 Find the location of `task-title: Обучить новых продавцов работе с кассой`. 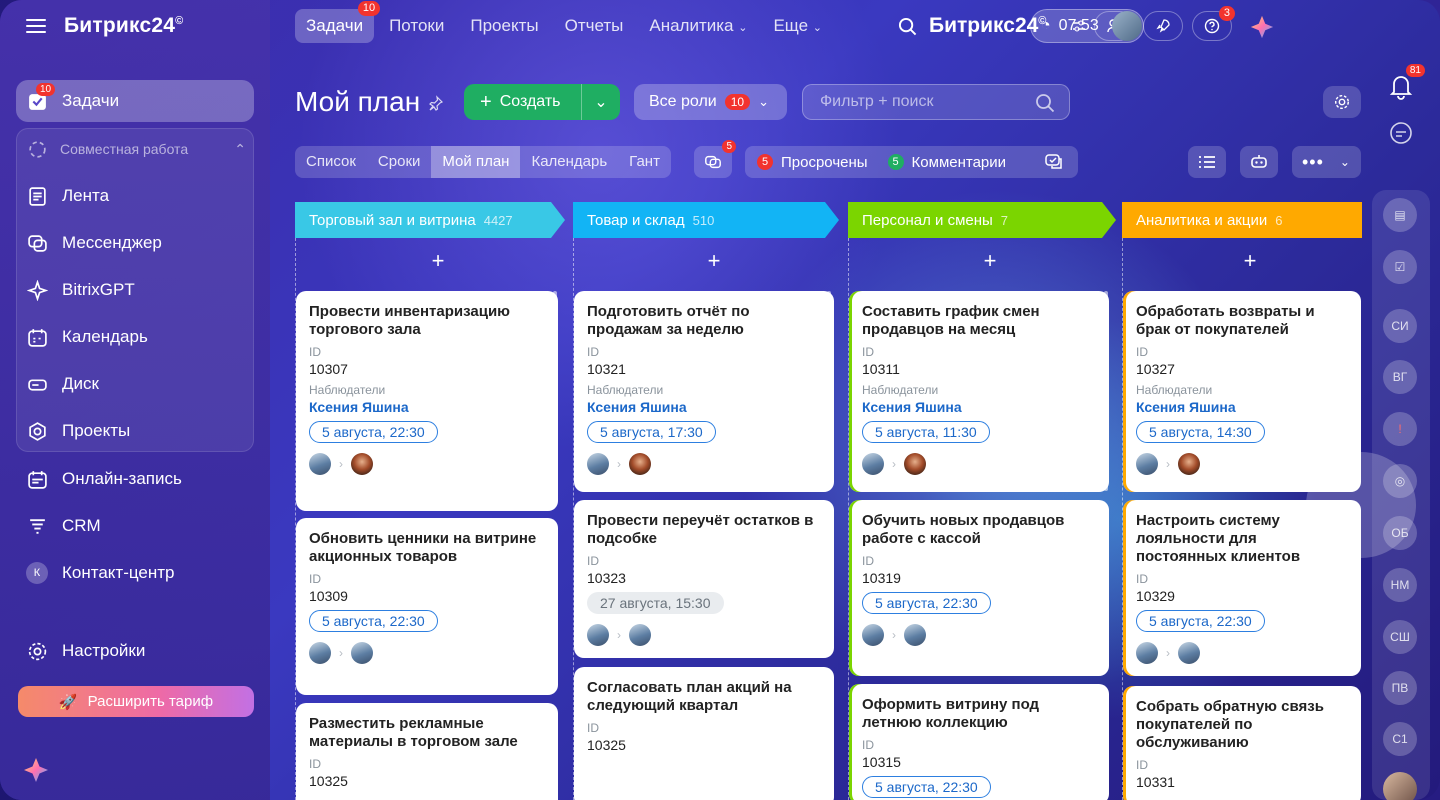

task-title: Обучить новых продавцов работе с кассой is located at coordinates (978, 530).